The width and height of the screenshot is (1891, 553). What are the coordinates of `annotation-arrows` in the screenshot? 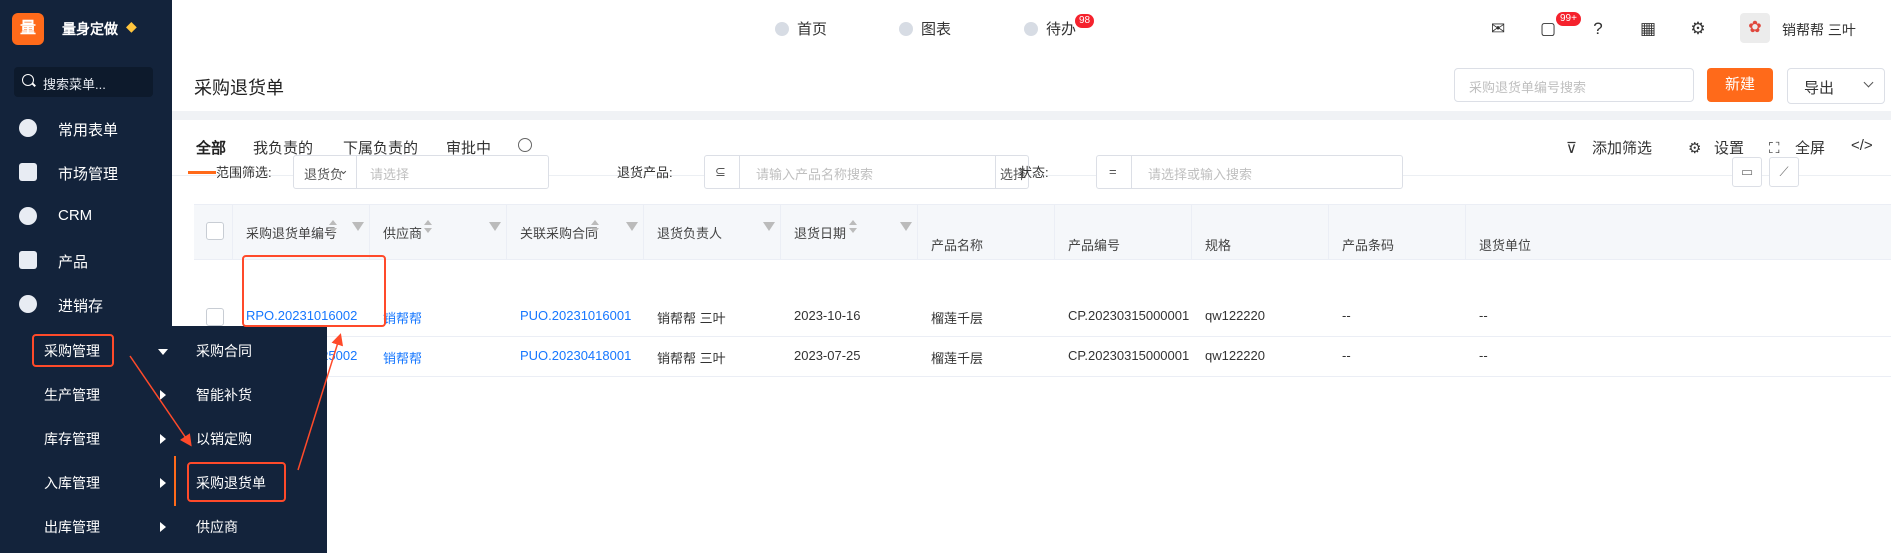 It's located at (236, 402).